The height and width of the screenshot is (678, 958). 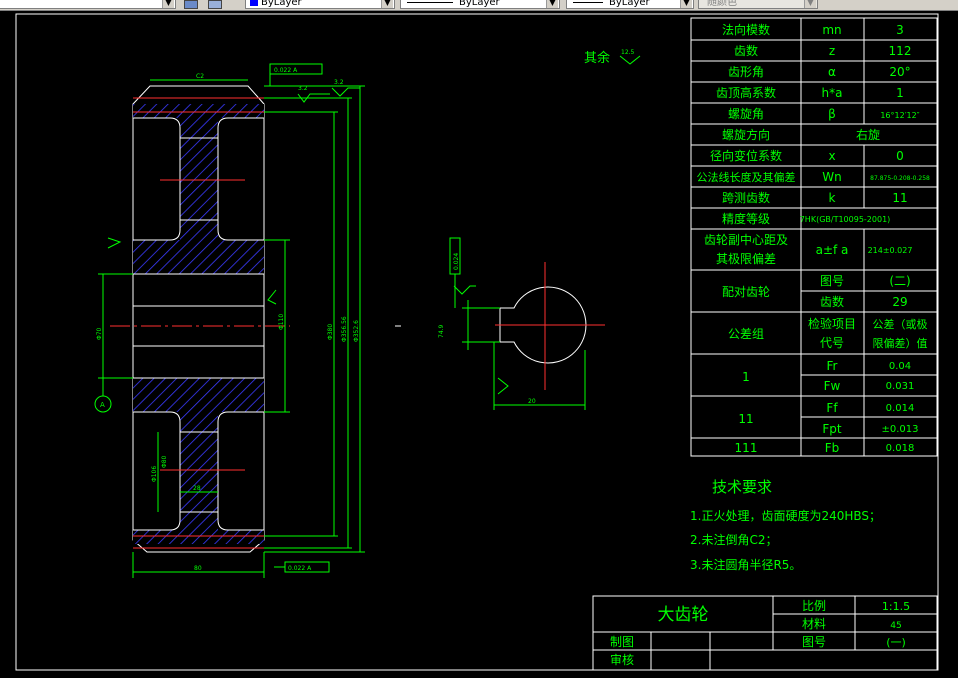 What do you see at coordinates (745, 419) in the screenshot?
I see `tolerance-group-2: 11` at bounding box center [745, 419].